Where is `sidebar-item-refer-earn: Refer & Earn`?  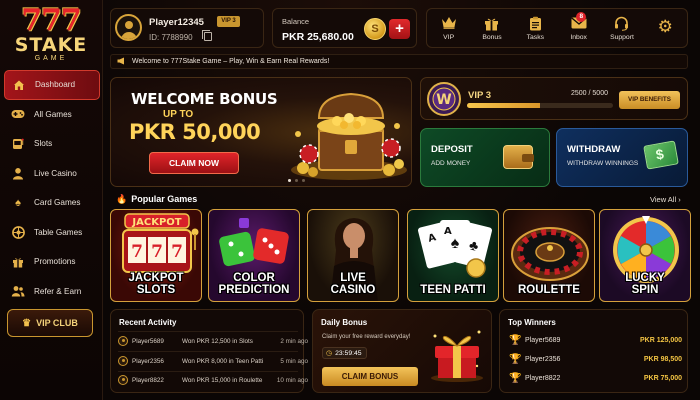 sidebar-item-refer-earn: Refer & Earn is located at coordinates (52, 292).